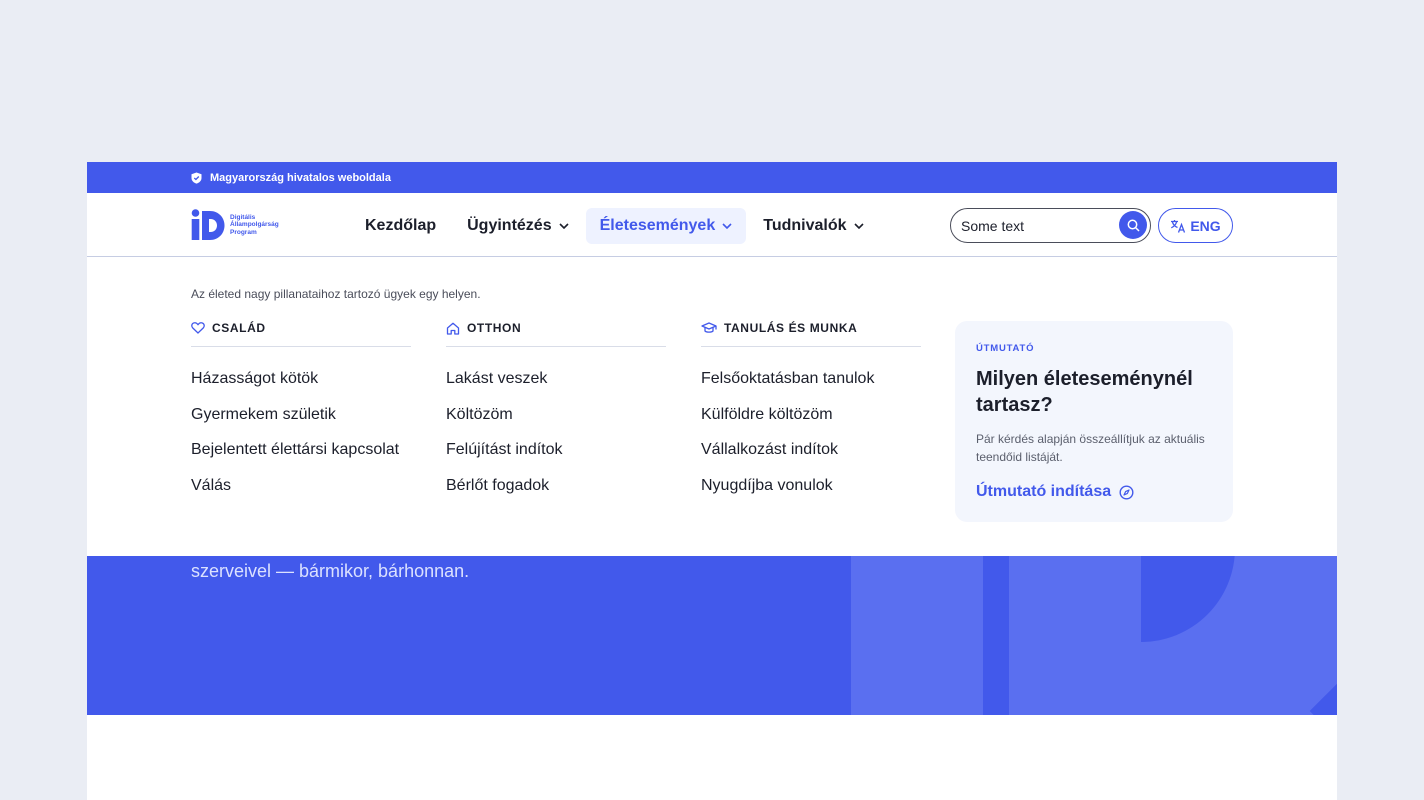  Describe the element at coordinates (813, 226) in the screenshot. I see `nav-item-tudnivalok: Tudnivalók` at that location.